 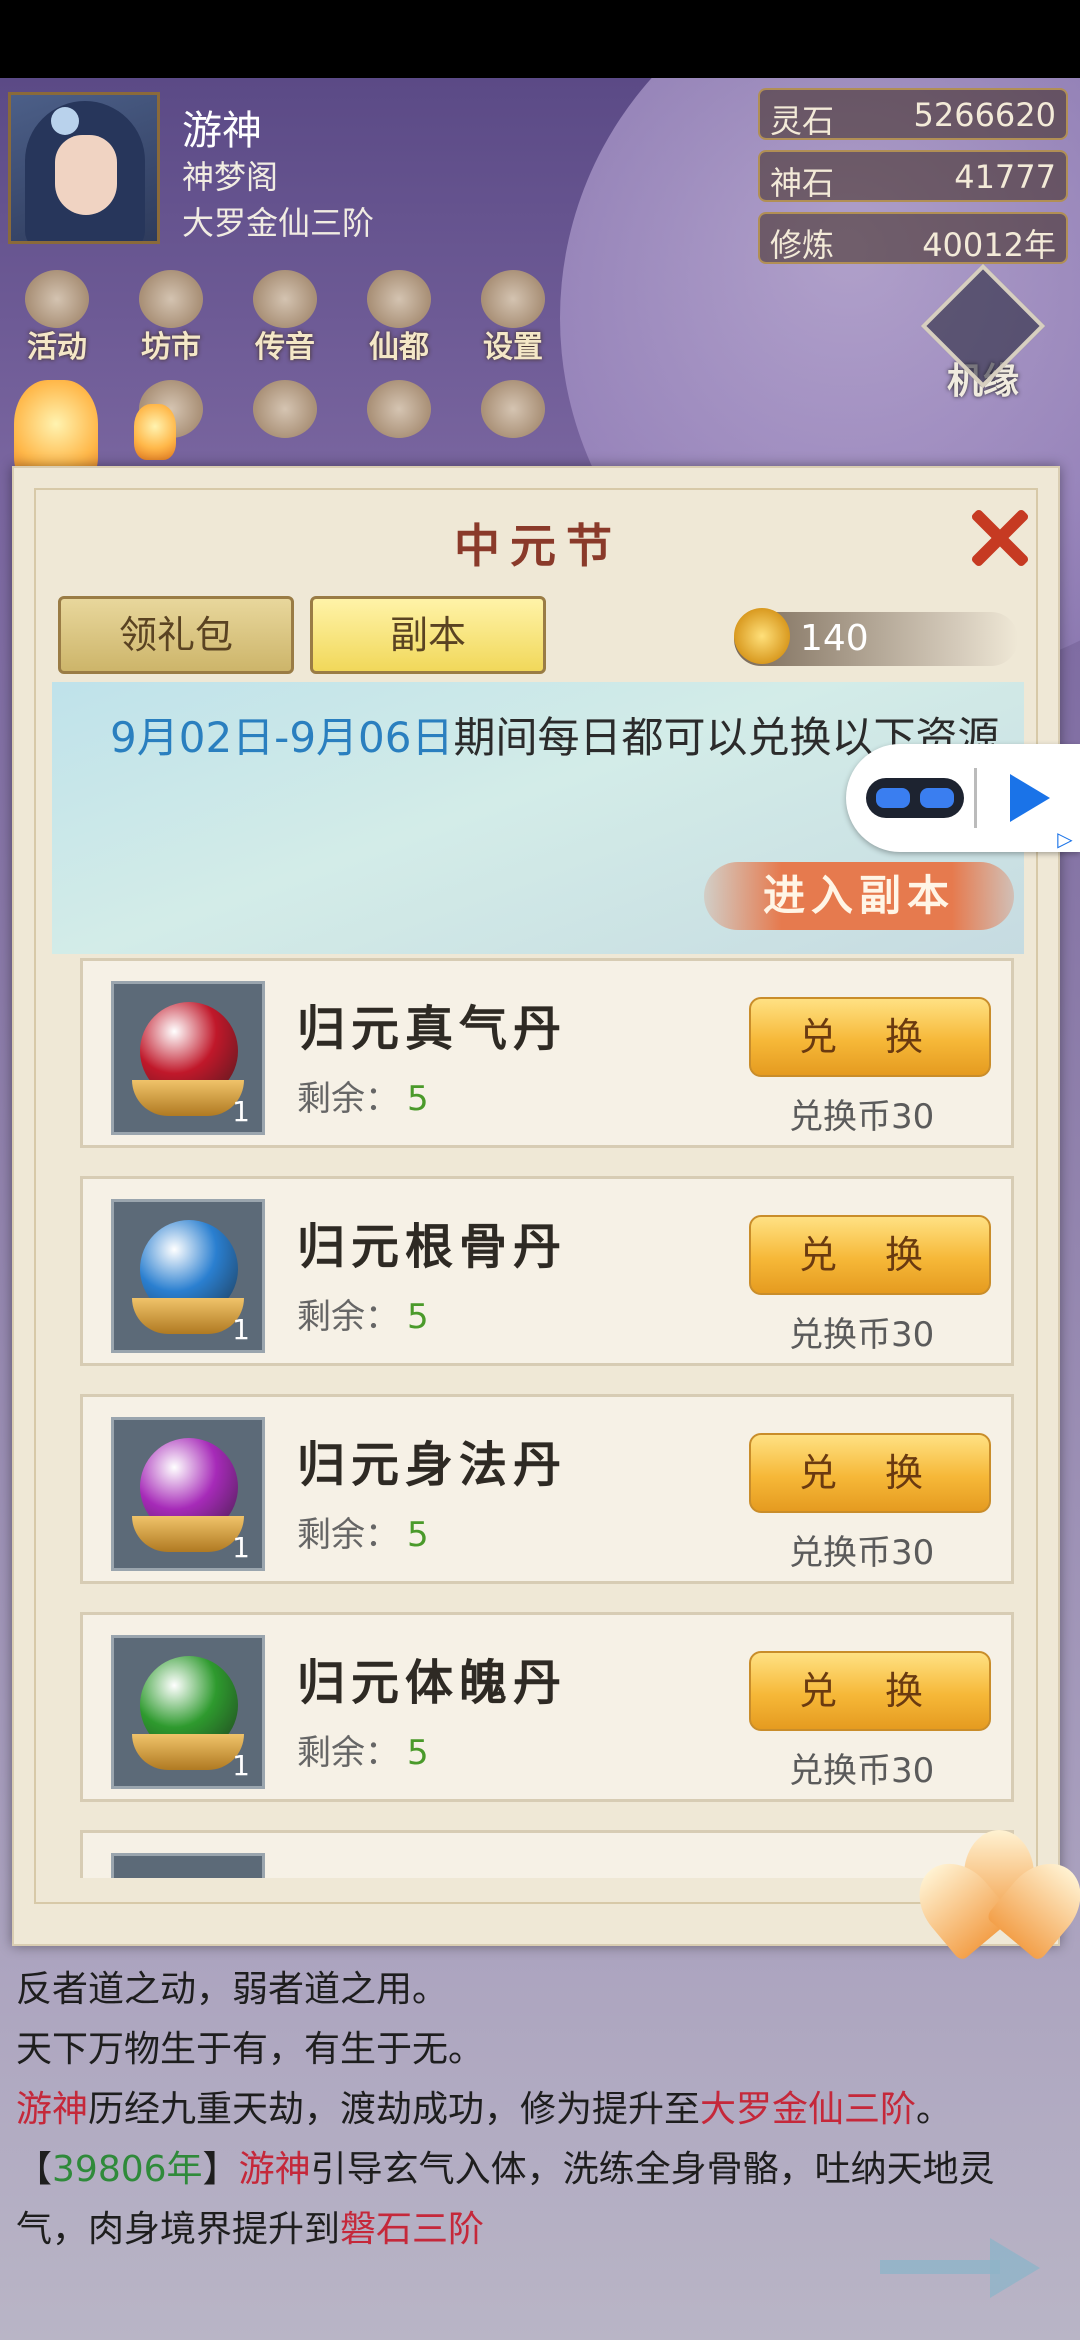 I want to click on ad-widget, so click(x=963, y=798).